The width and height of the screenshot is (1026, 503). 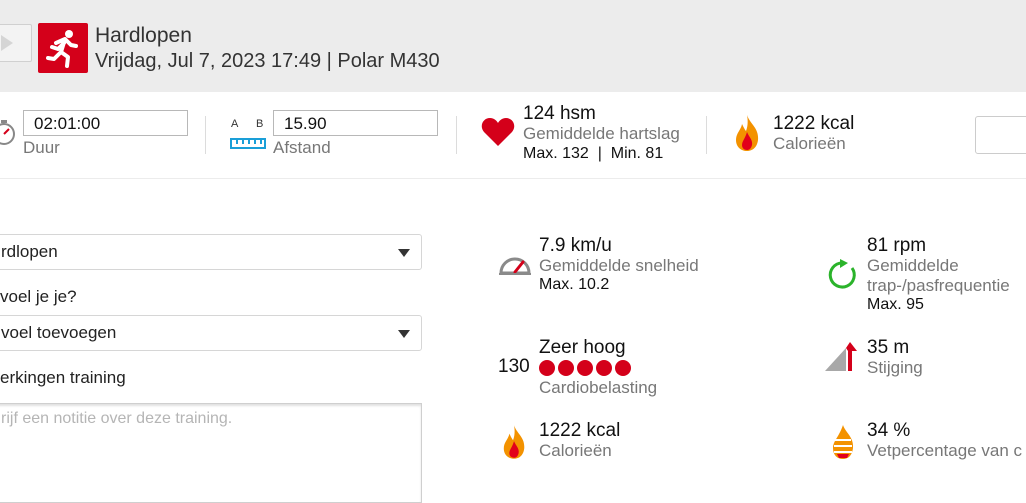 What do you see at coordinates (809, 143) in the screenshot?
I see `calories-label: Calorieën` at bounding box center [809, 143].